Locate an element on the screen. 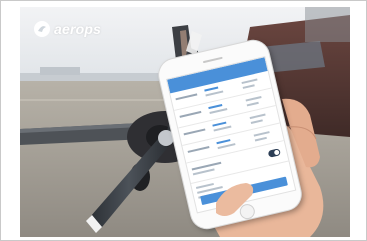 Image resolution: width=367 pixels, height=241 pixels. phone-speaker is located at coordinates (212, 60).